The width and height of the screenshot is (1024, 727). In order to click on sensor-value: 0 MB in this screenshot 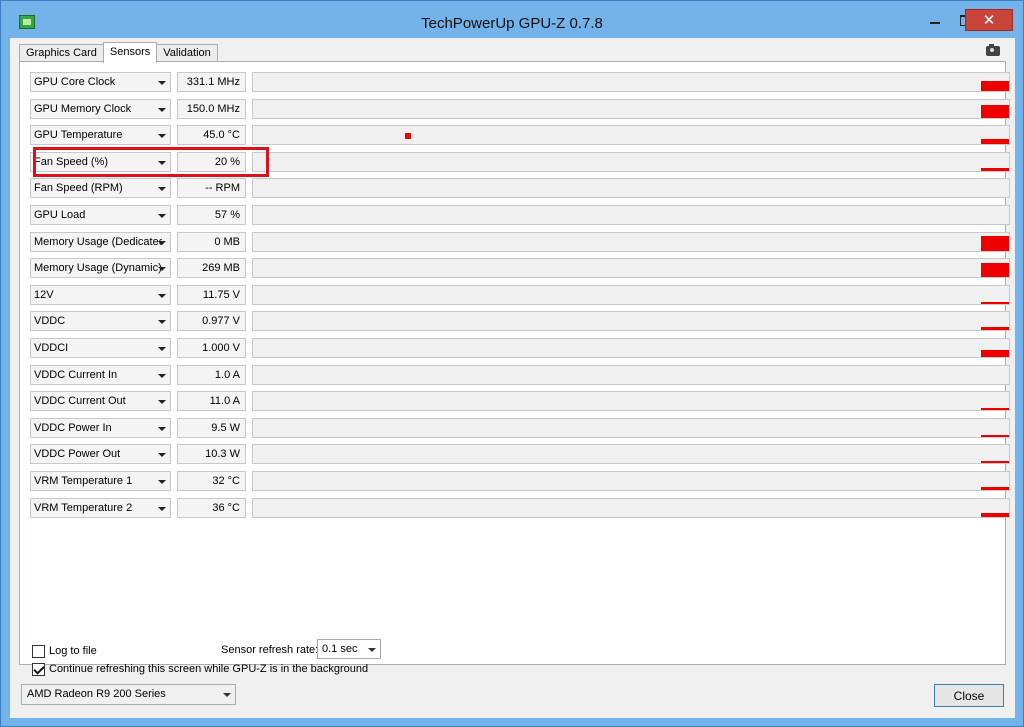, I will do `click(211, 241)`.